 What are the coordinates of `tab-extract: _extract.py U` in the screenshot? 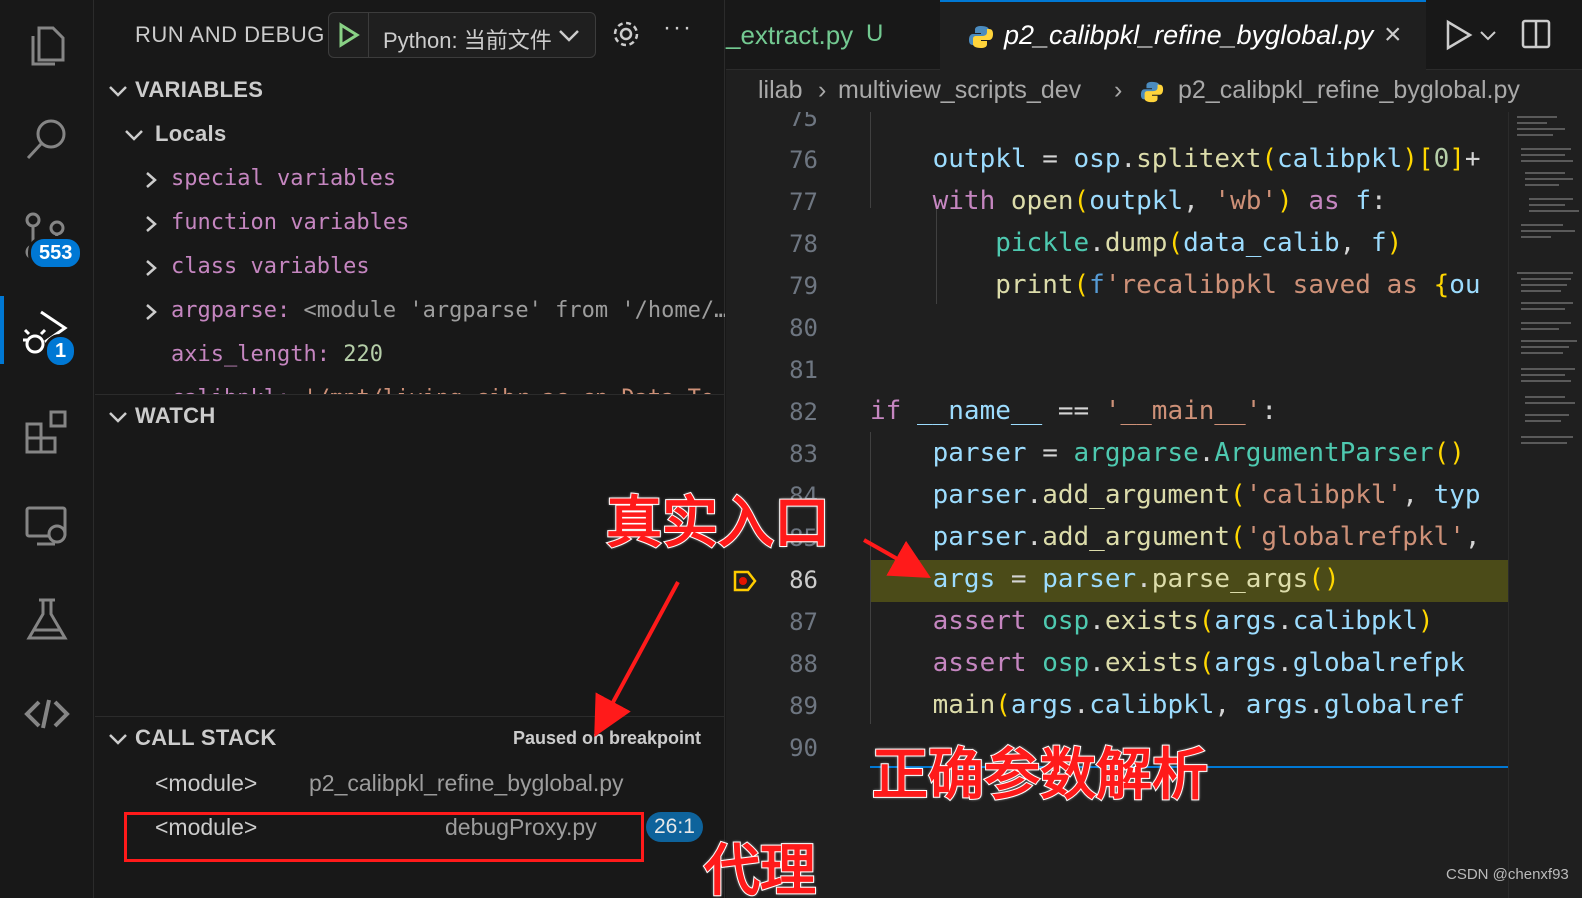 It's located at (833, 35).